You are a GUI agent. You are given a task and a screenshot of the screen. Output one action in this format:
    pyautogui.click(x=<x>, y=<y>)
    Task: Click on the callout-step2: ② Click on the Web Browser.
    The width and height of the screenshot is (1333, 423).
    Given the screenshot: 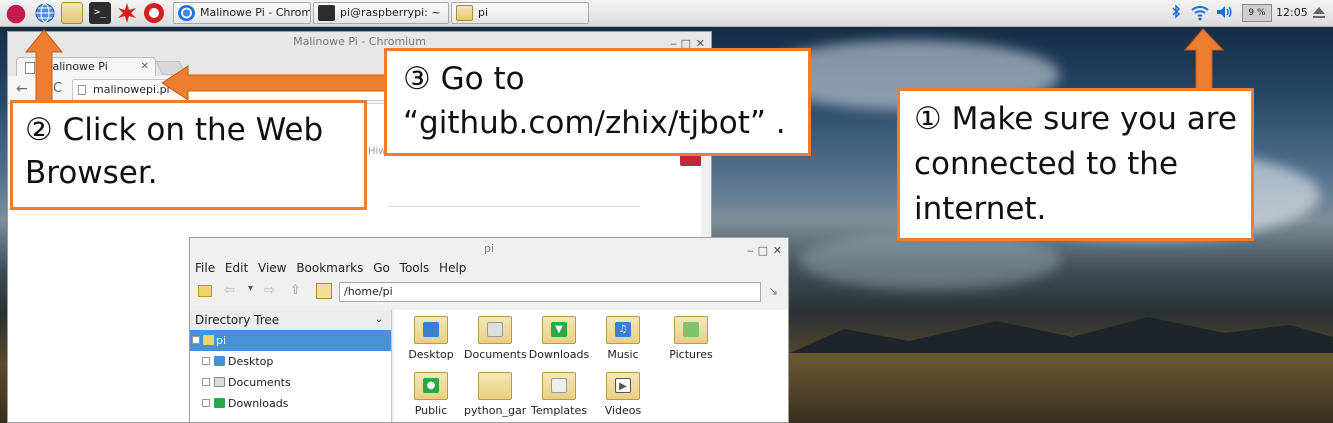 What is the action you would take?
    pyautogui.click(x=188, y=155)
    